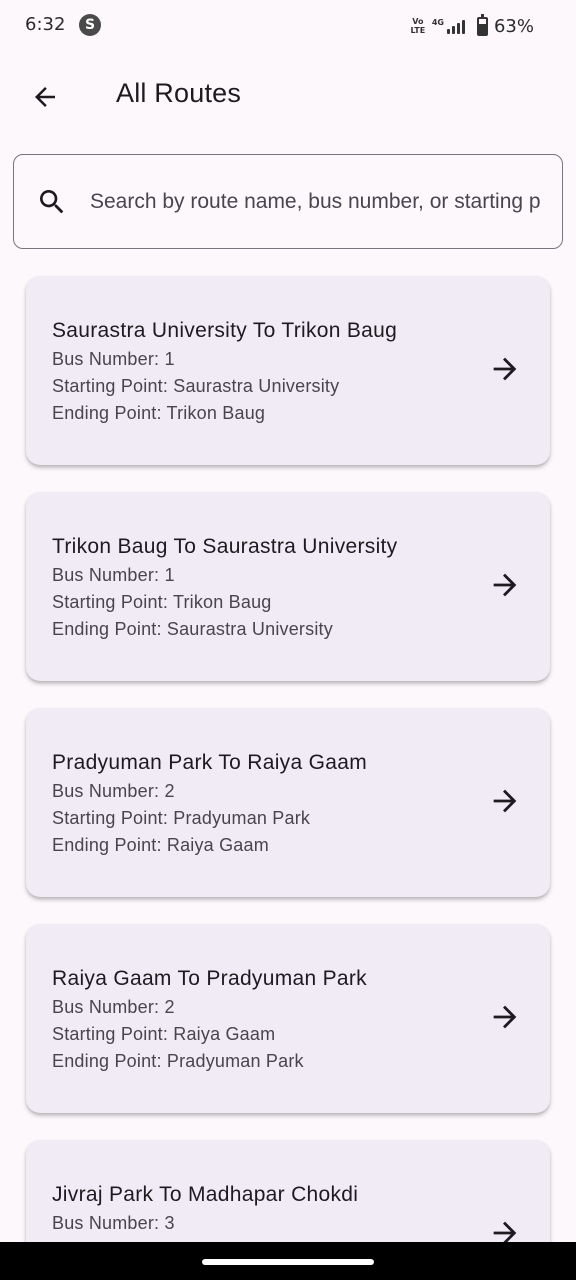  Describe the element at coordinates (225, 330) in the screenshot. I see `route-name: Saurastra University To Trikon Baug` at that location.